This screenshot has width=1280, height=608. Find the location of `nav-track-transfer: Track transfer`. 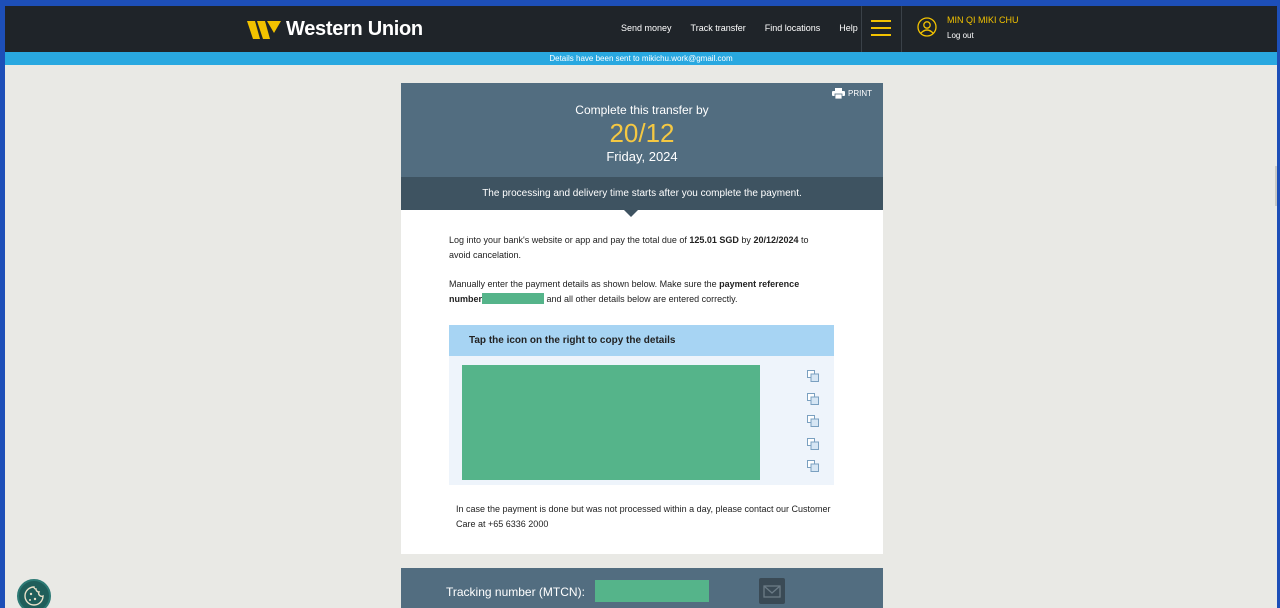

nav-track-transfer: Track transfer is located at coordinates (718, 28).